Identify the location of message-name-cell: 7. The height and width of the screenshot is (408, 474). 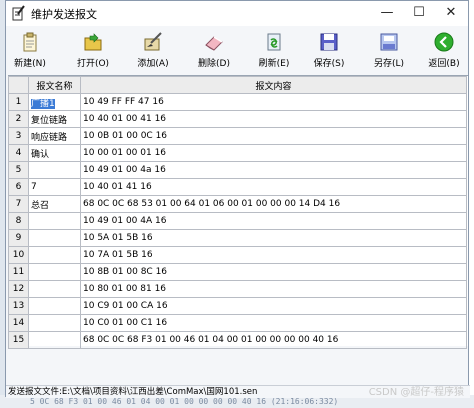
(54, 187).